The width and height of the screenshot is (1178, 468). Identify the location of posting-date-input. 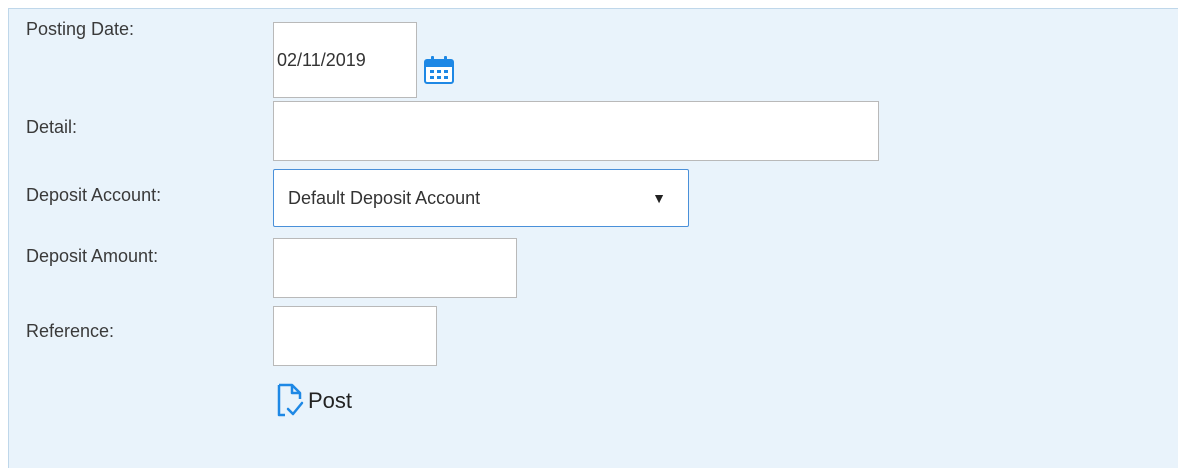
(345, 60).